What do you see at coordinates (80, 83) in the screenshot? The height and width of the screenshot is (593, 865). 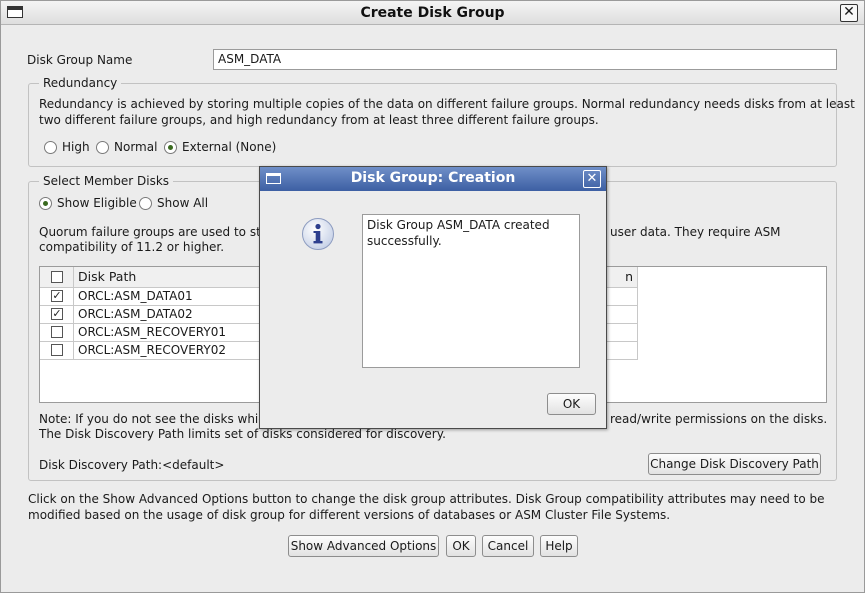 I see `redundancy-title: Redundancy` at bounding box center [80, 83].